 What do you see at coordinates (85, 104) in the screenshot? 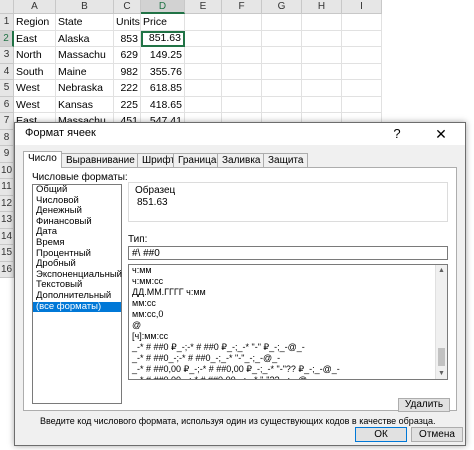
I see `cell: Kansas` at bounding box center [85, 104].